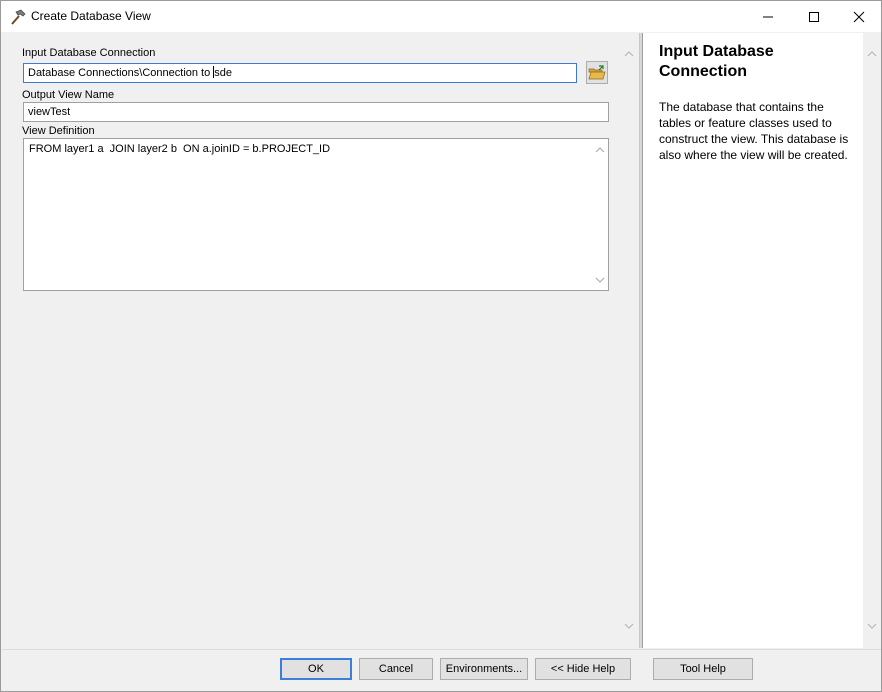 The width and height of the screenshot is (882, 692). I want to click on input-connection-label: Input Database Connection, so click(89, 53).